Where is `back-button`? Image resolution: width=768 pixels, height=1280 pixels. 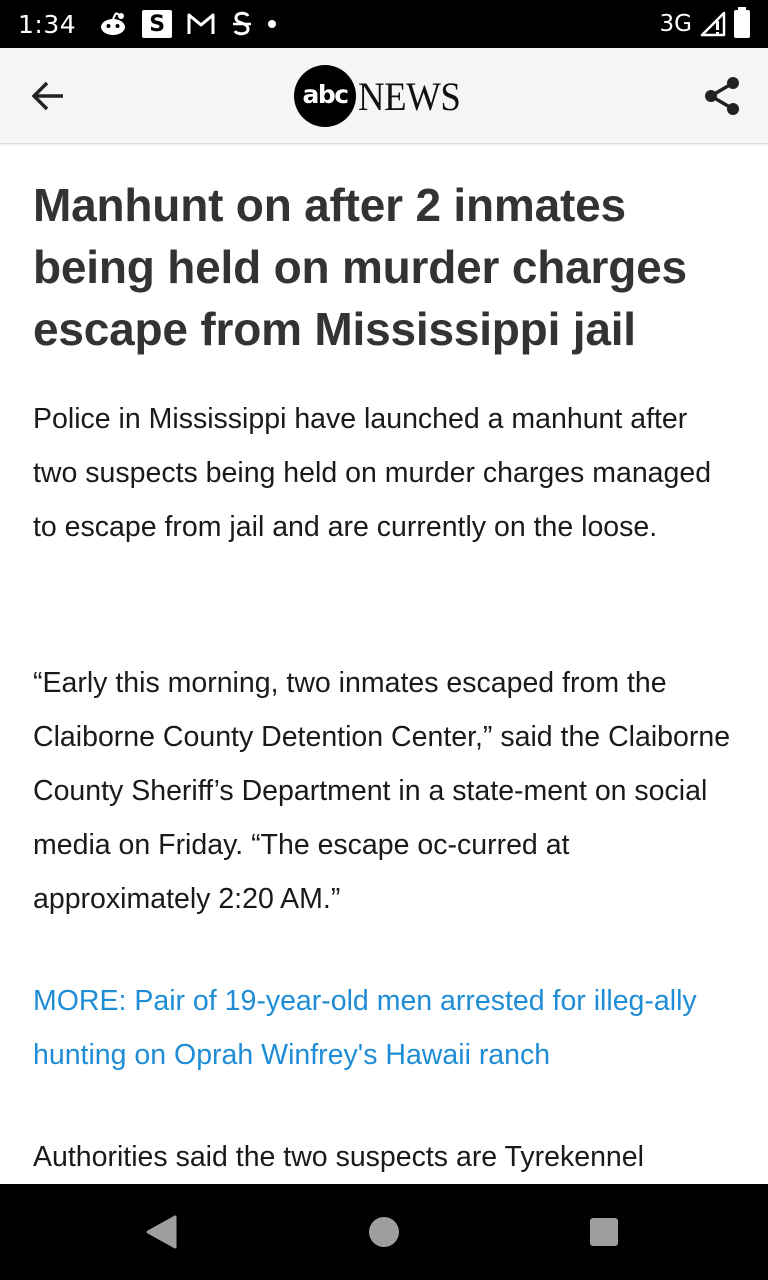 back-button is located at coordinates (48, 96).